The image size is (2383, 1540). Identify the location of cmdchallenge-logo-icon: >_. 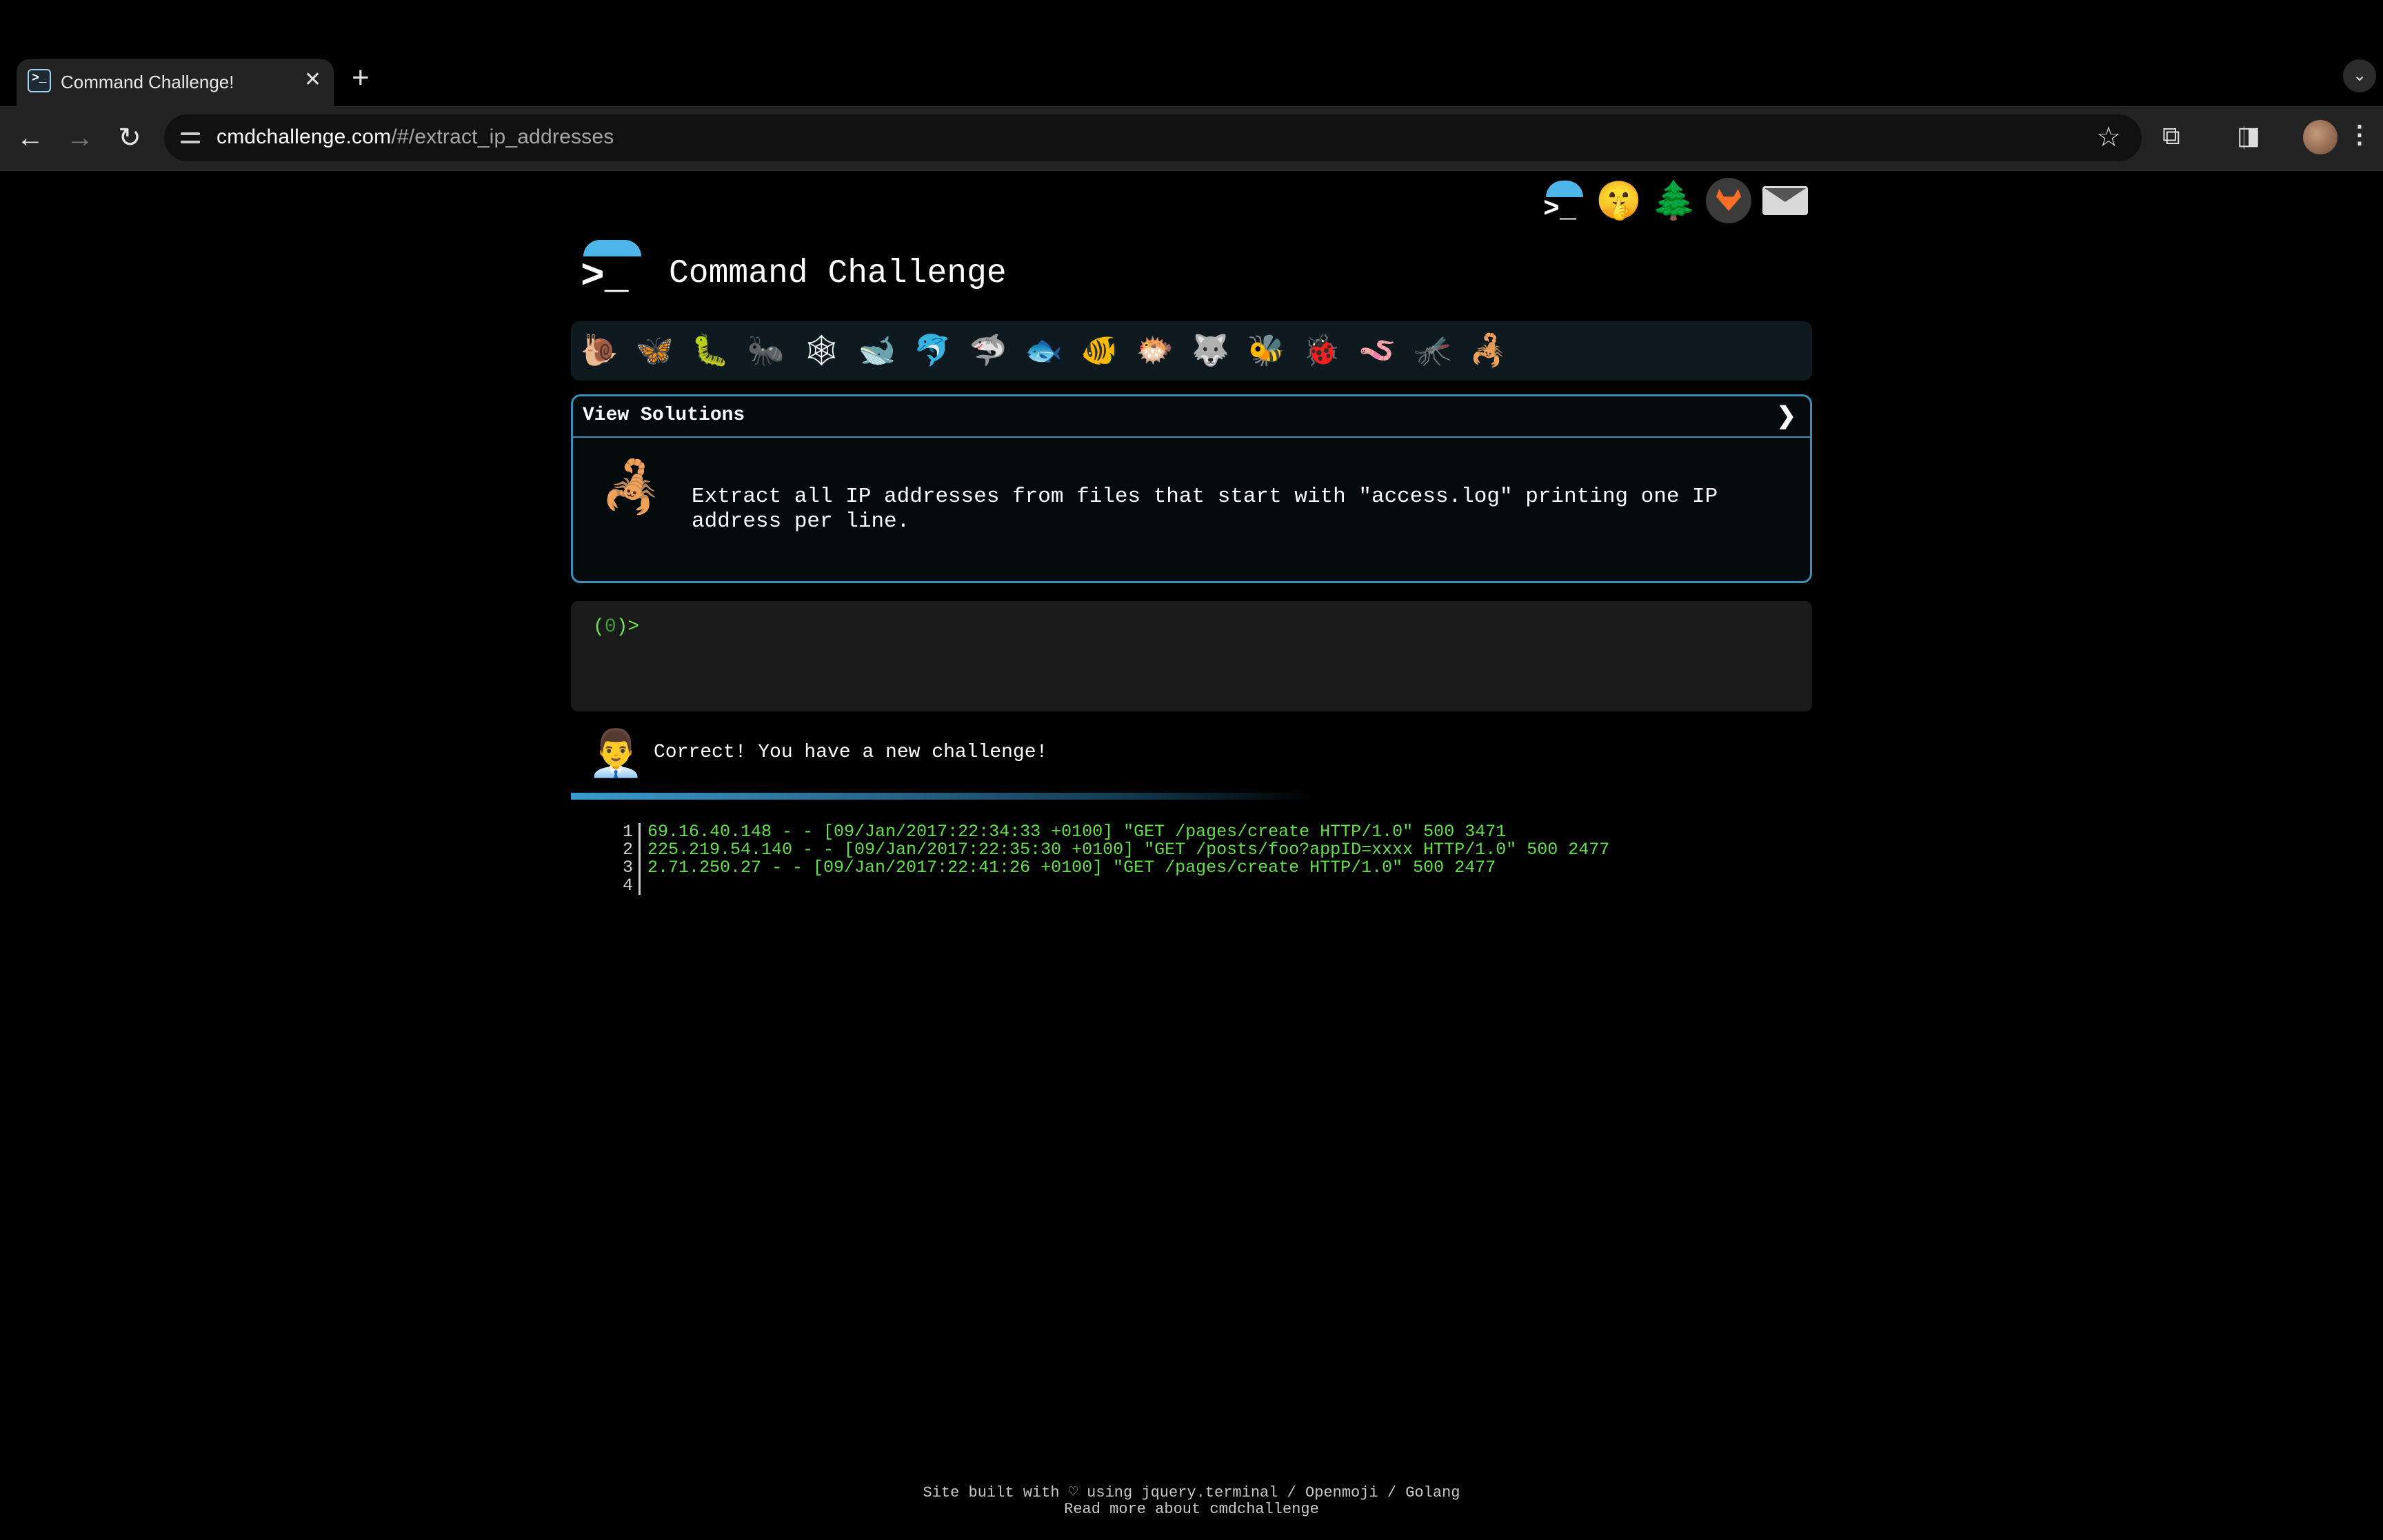
(1564, 205).